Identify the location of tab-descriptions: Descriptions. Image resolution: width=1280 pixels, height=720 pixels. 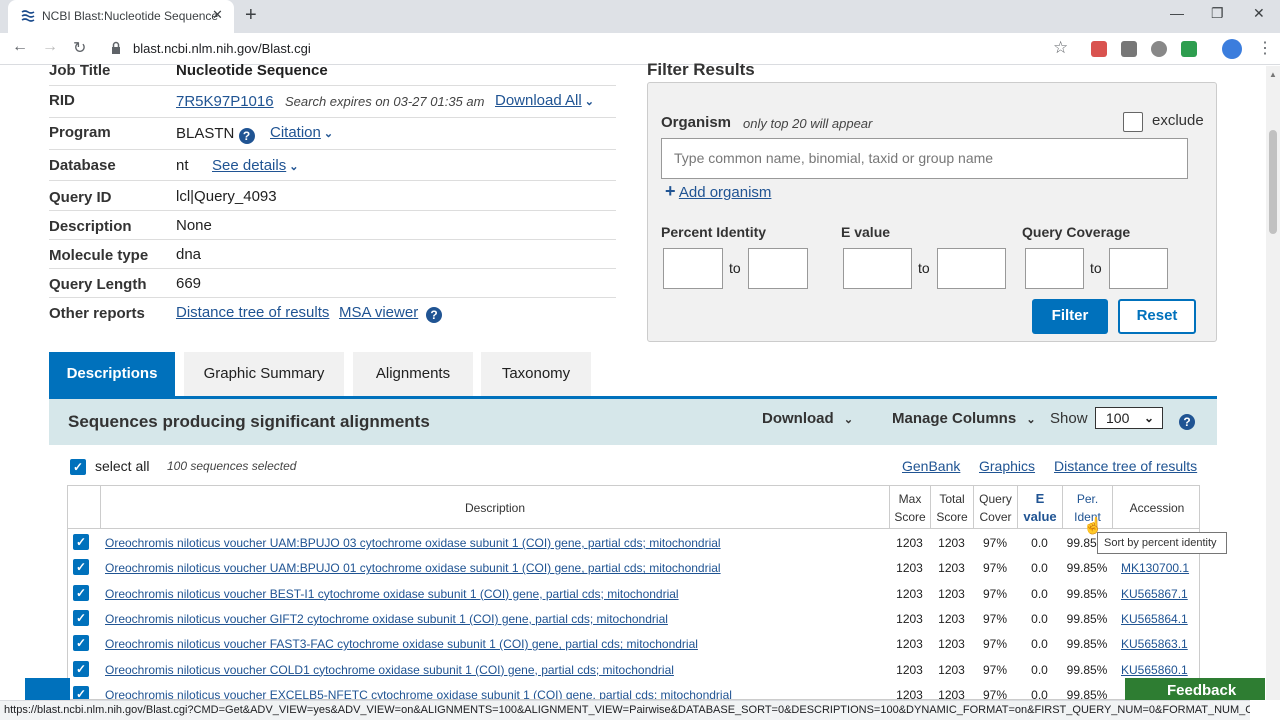
(112, 374).